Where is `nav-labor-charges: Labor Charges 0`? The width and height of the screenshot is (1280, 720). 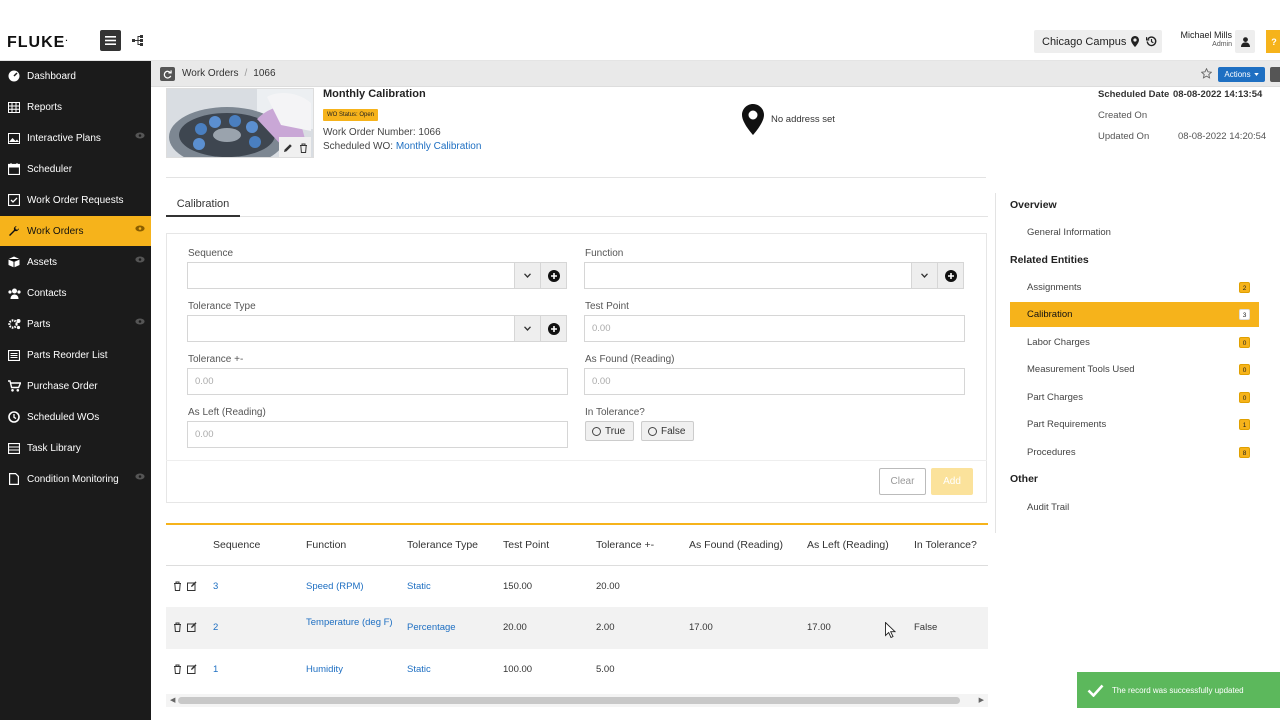
nav-labor-charges: Labor Charges 0 is located at coordinates (1134, 342).